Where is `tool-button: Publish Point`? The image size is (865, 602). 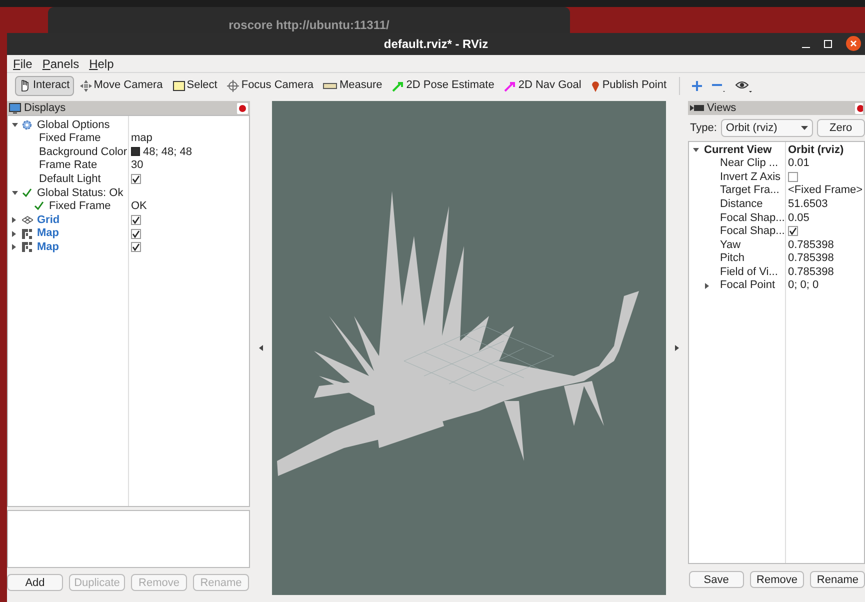 tool-button: Publish Point is located at coordinates (629, 86).